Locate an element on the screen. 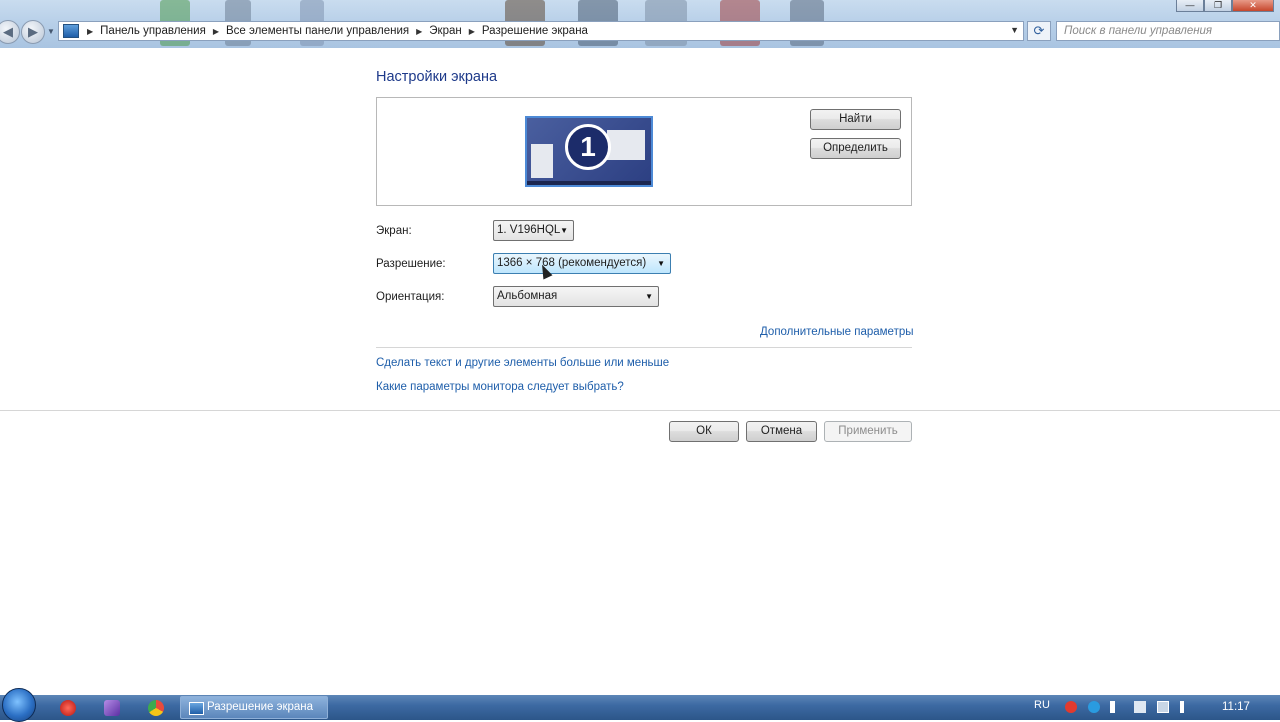 The height and width of the screenshot is (722, 1280). cancel-button: Отмена is located at coordinates (781, 431).